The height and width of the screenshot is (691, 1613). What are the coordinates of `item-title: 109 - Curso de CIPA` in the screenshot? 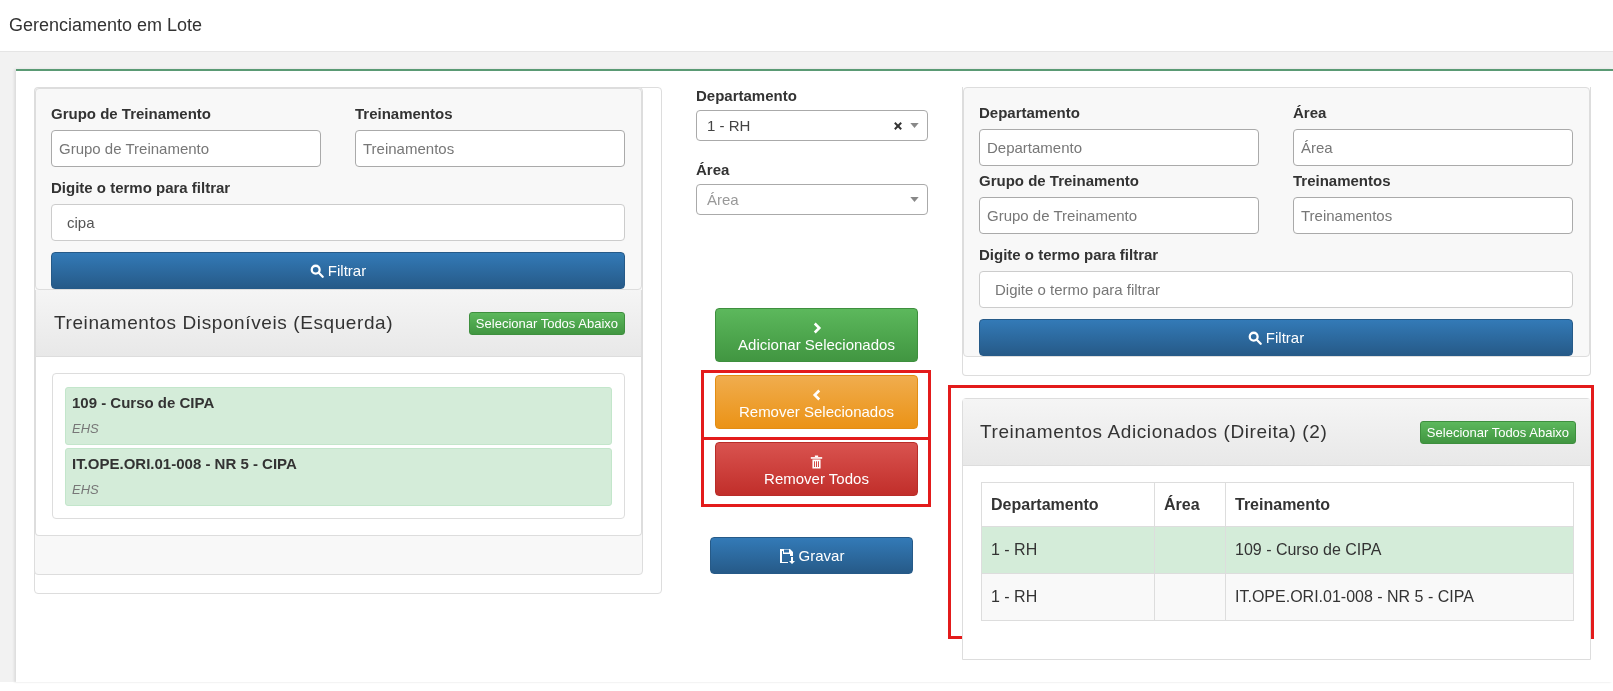 It's located at (144, 402).